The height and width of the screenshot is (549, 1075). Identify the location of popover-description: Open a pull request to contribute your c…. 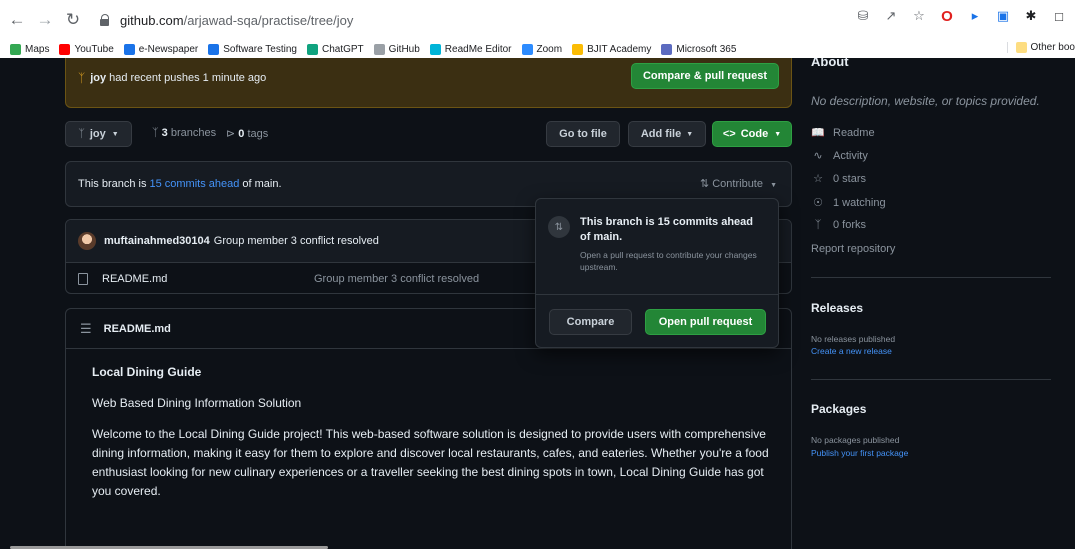
(668, 261).